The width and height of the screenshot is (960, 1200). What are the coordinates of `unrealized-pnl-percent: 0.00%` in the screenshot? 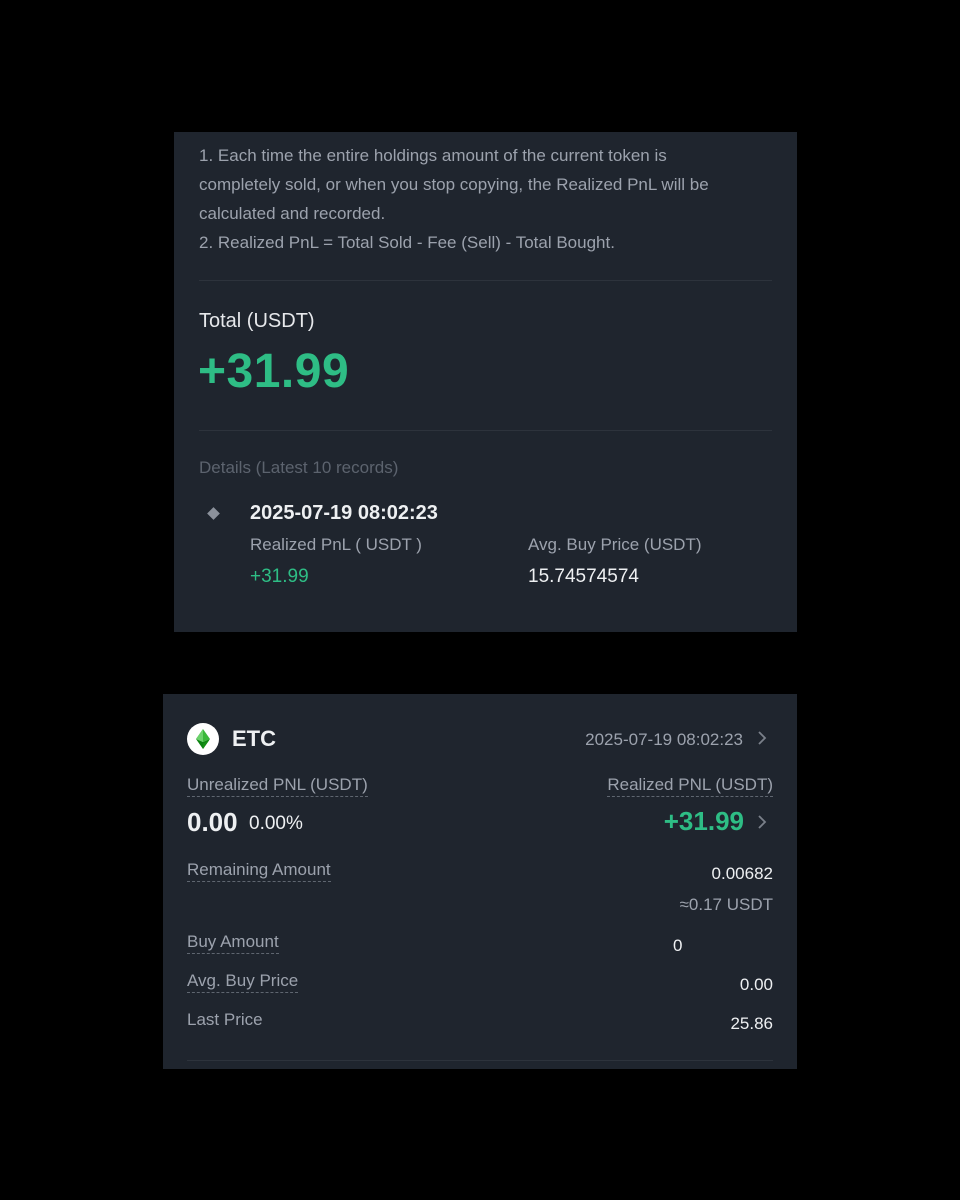 It's located at (276, 823).